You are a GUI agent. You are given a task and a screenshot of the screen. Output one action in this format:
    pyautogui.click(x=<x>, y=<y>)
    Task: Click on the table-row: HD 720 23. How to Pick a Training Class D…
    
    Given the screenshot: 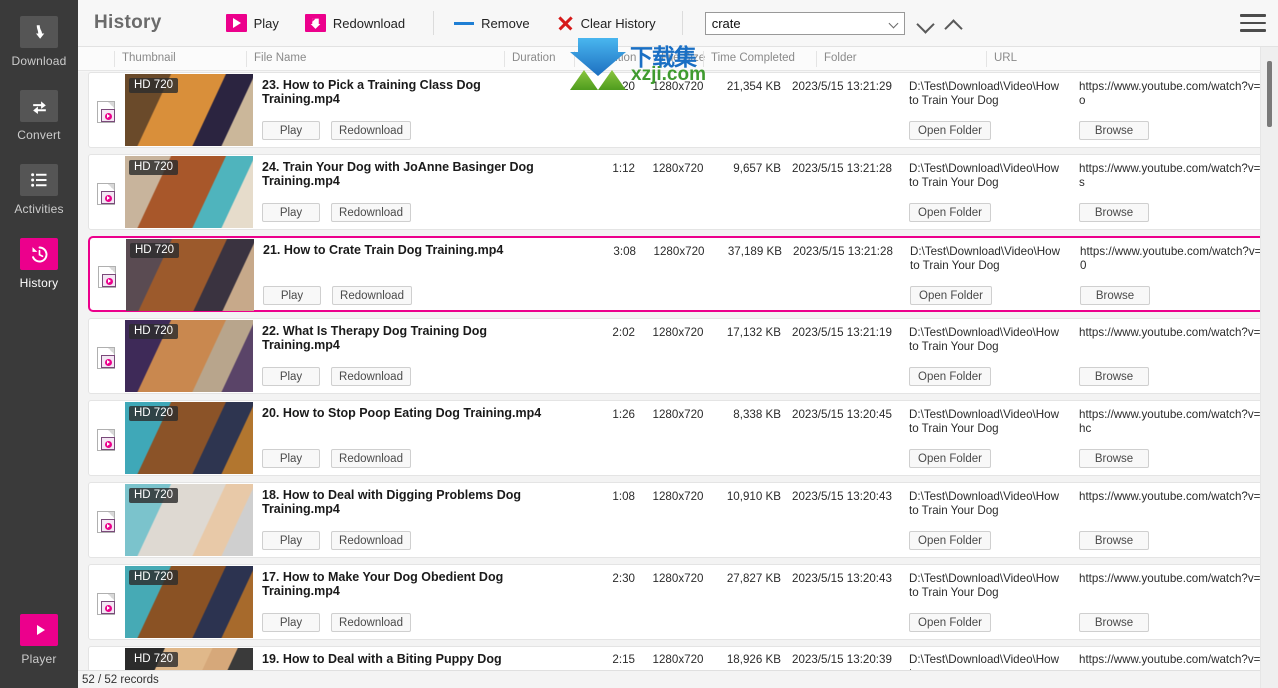 What is the action you would take?
    pyautogui.click(x=683, y=110)
    